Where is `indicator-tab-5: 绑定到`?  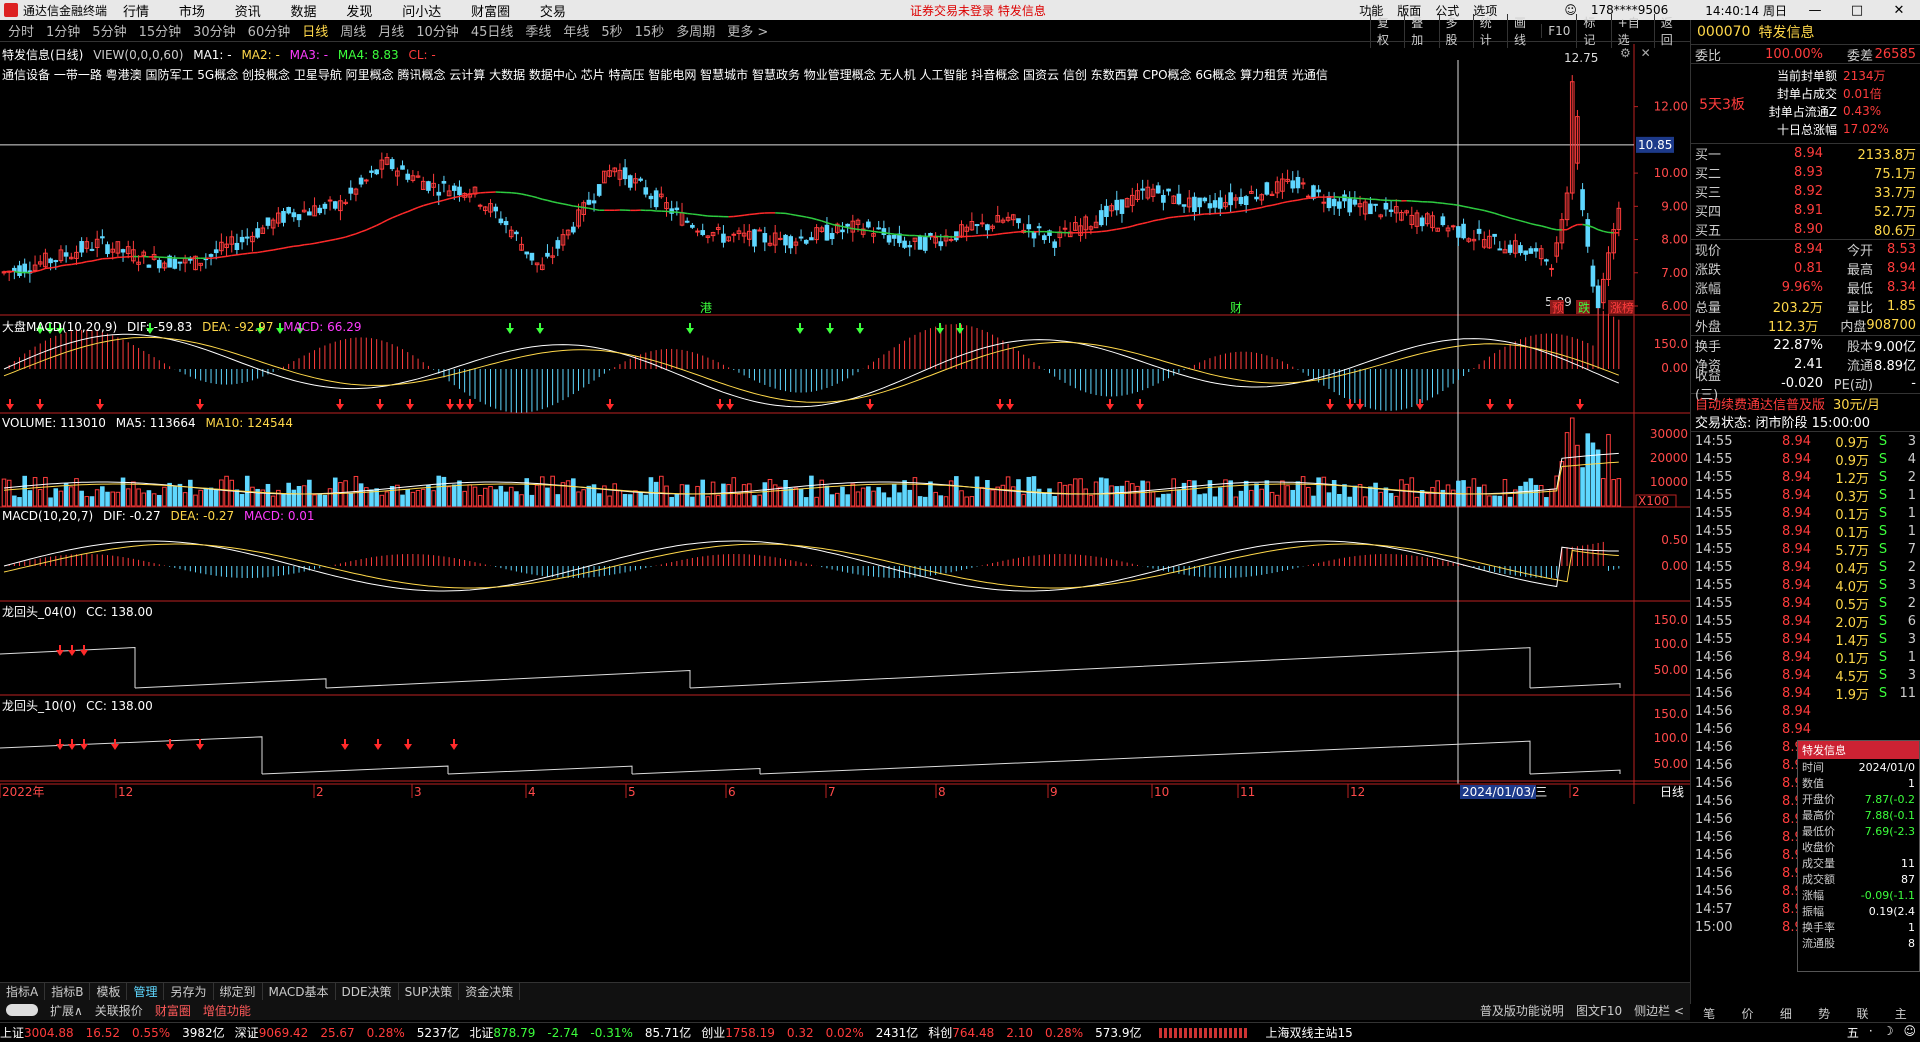
indicator-tab-5: 绑定到 is located at coordinates (238, 991).